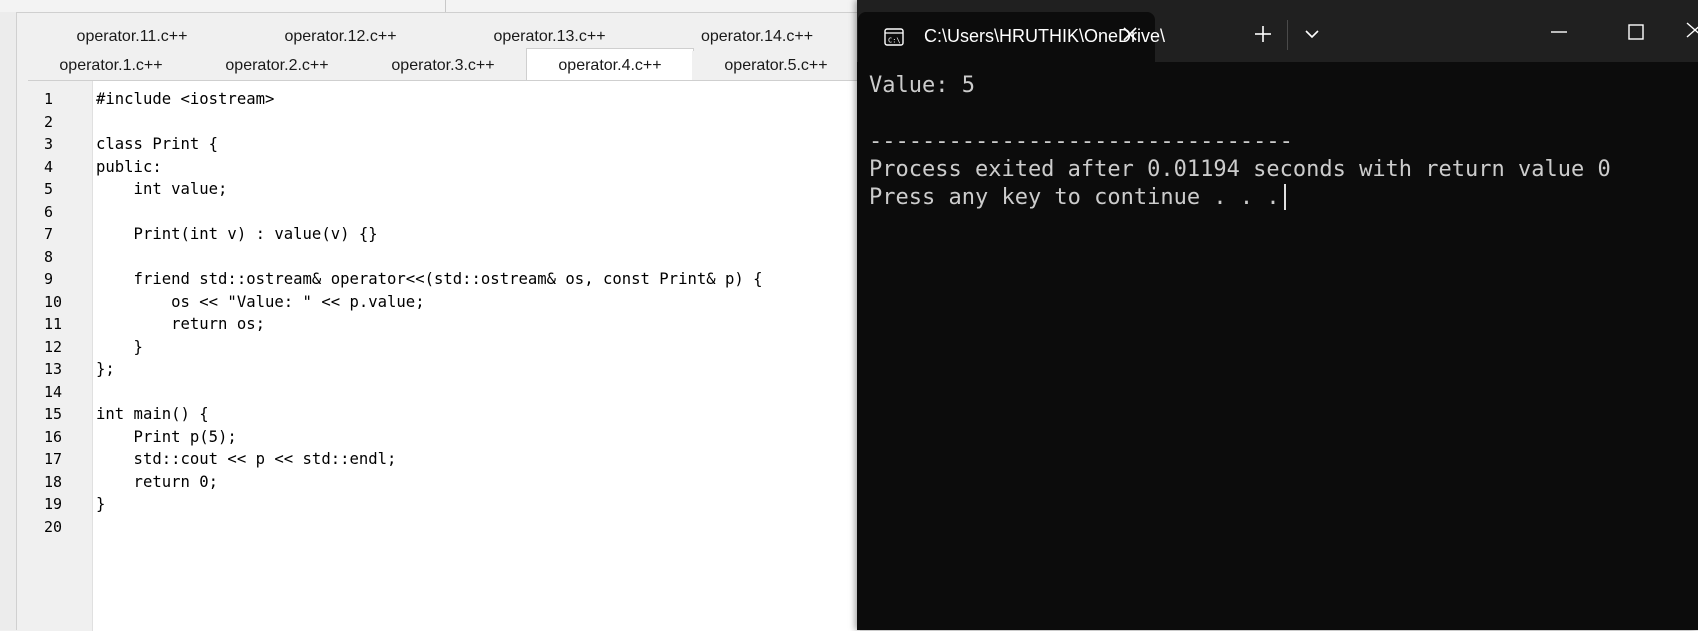  I want to click on line-number: 1, so click(49, 99).